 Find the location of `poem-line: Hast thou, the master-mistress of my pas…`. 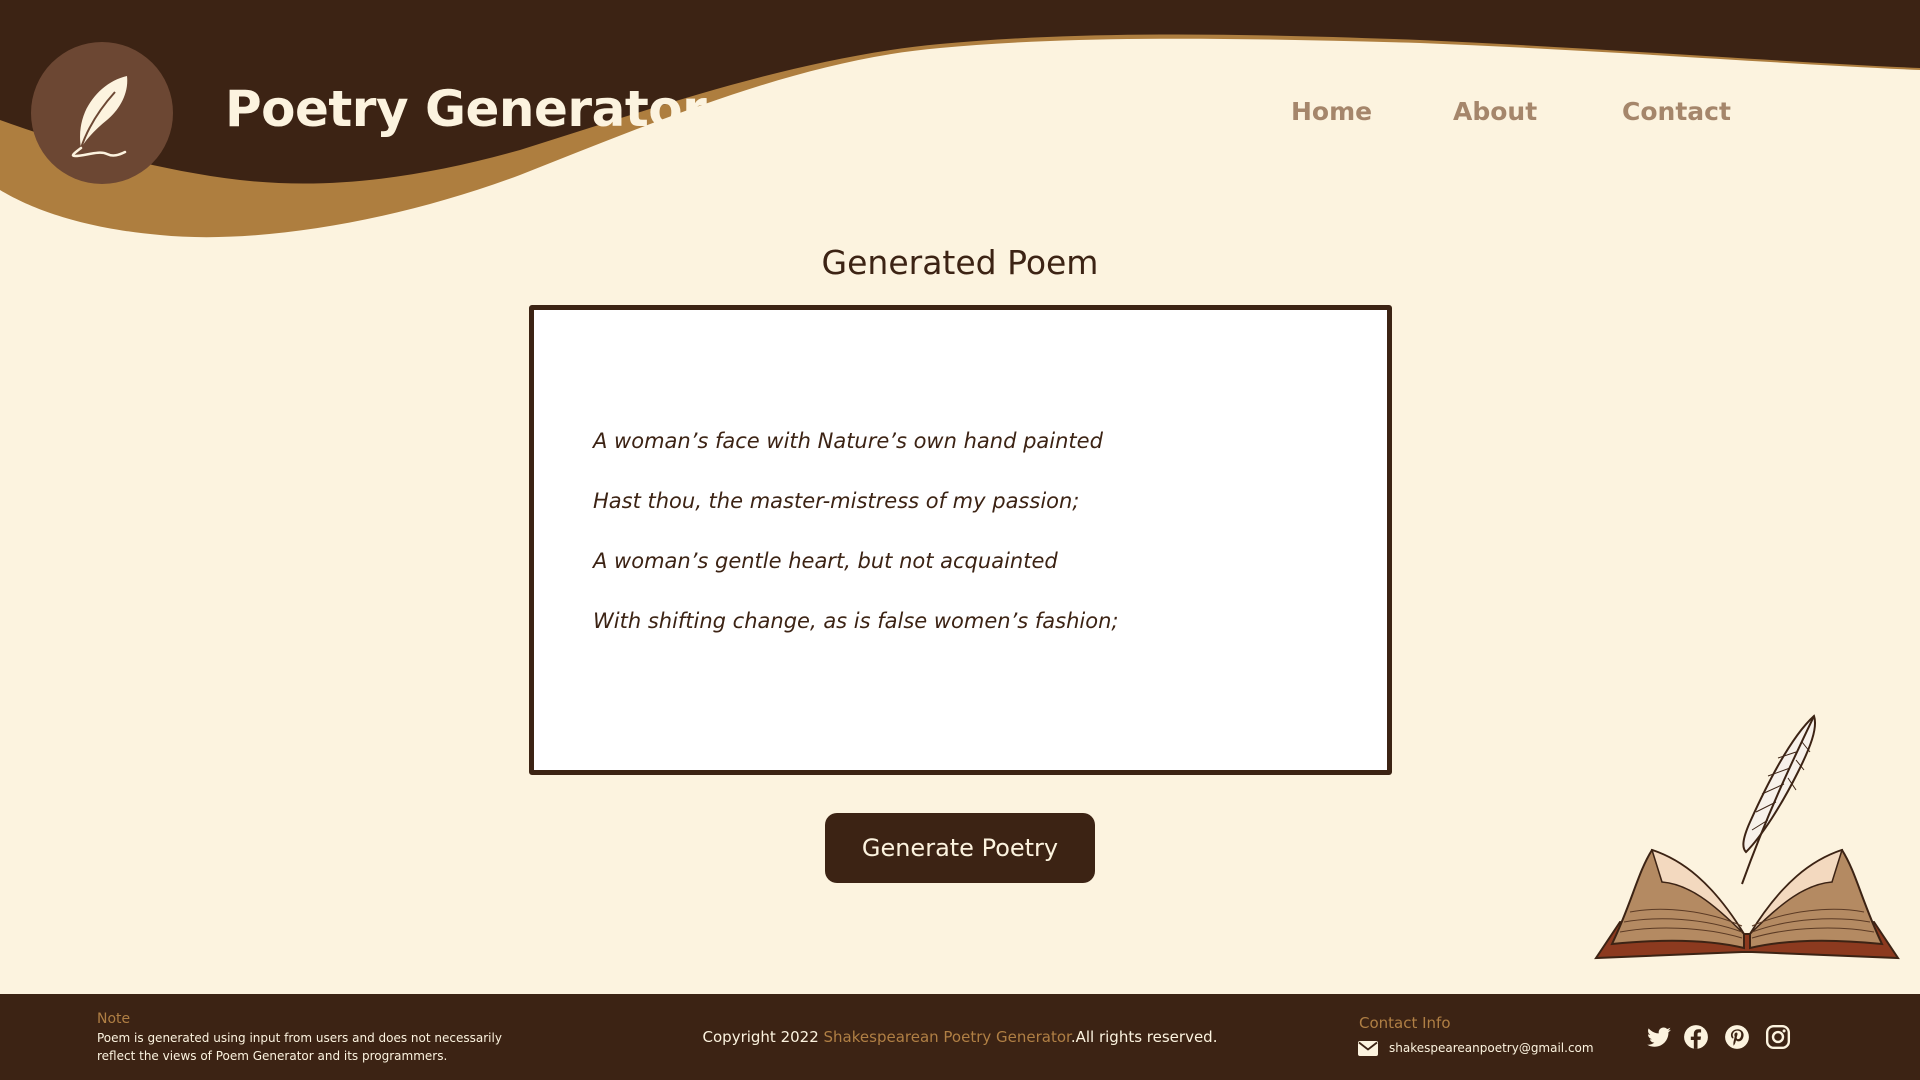

poem-line: Hast thou, the master-mistress of my pas… is located at coordinates (836, 501).